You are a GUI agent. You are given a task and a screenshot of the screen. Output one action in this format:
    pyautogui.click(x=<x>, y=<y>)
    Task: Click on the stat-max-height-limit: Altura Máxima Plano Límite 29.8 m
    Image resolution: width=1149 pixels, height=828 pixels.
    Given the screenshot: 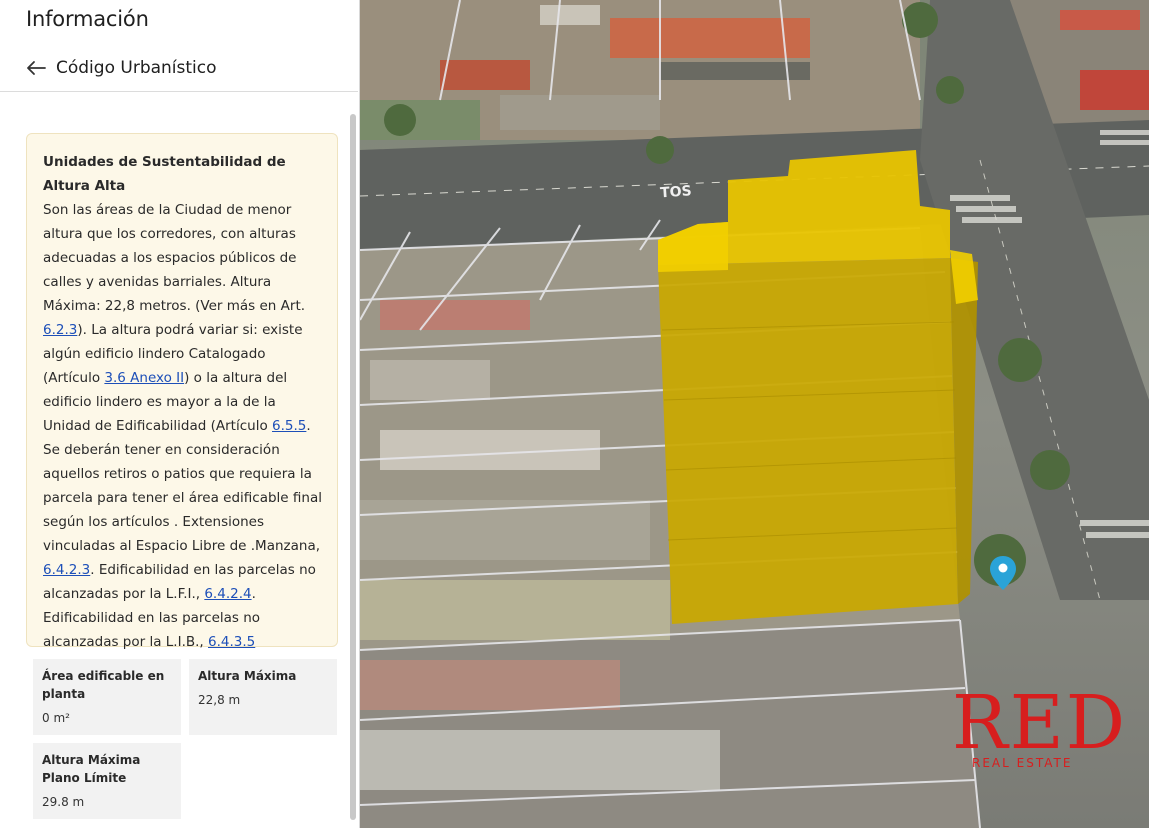 What is the action you would take?
    pyautogui.click(x=107, y=781)
    